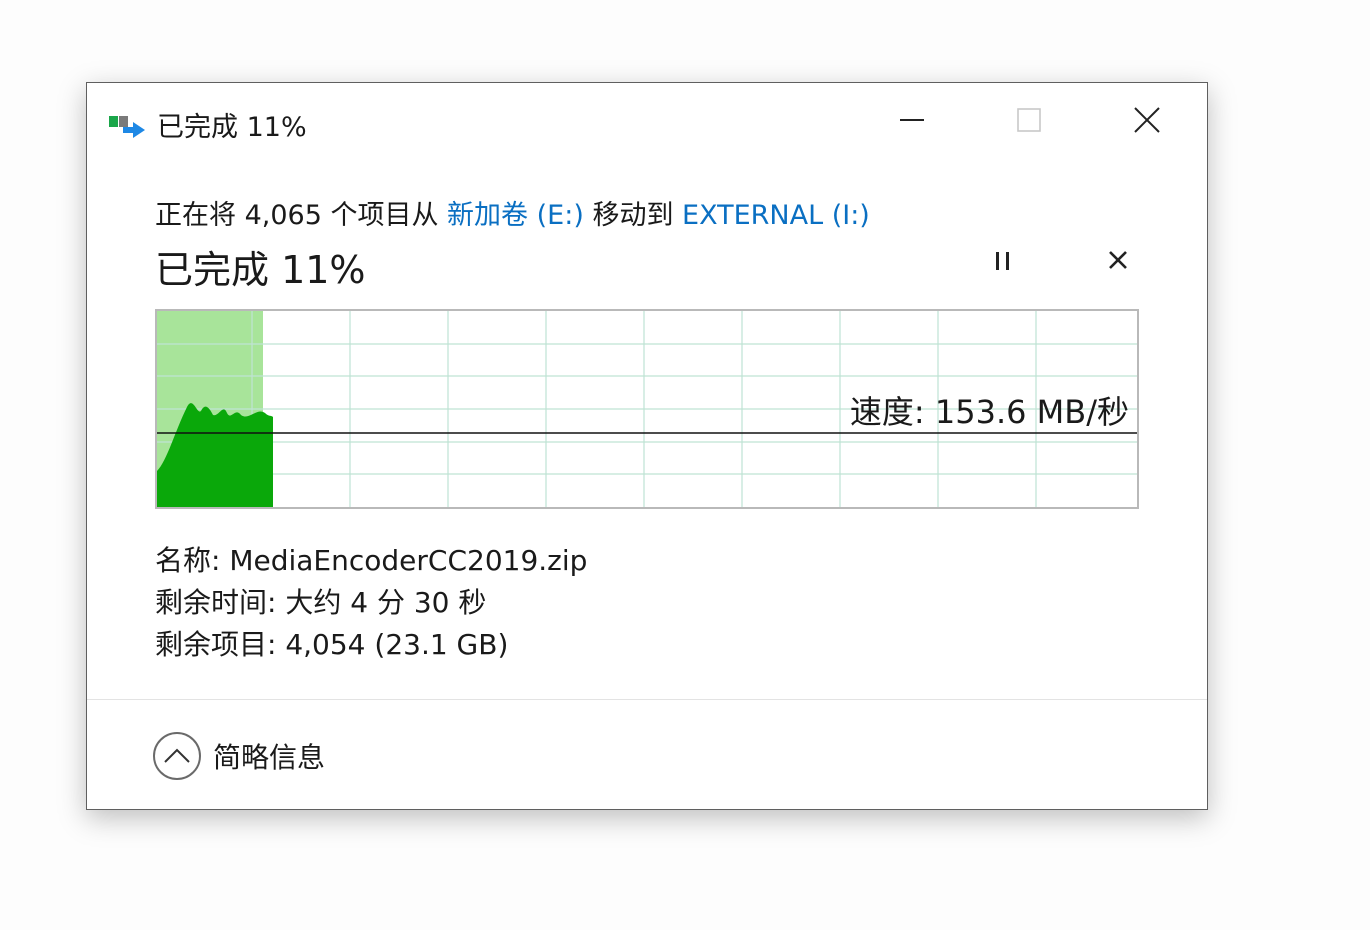  I want to click on minimize-icon, so click(912, 120).